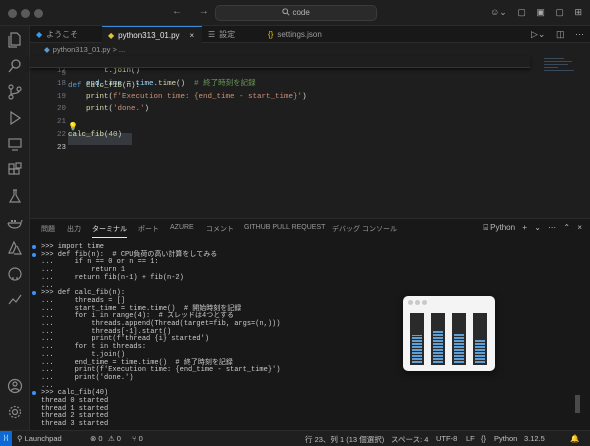 This screenshot has width=590, height=446. Describe the element at coordinates (120, 135) in the screenshot. I see `code-token: )` at that location.